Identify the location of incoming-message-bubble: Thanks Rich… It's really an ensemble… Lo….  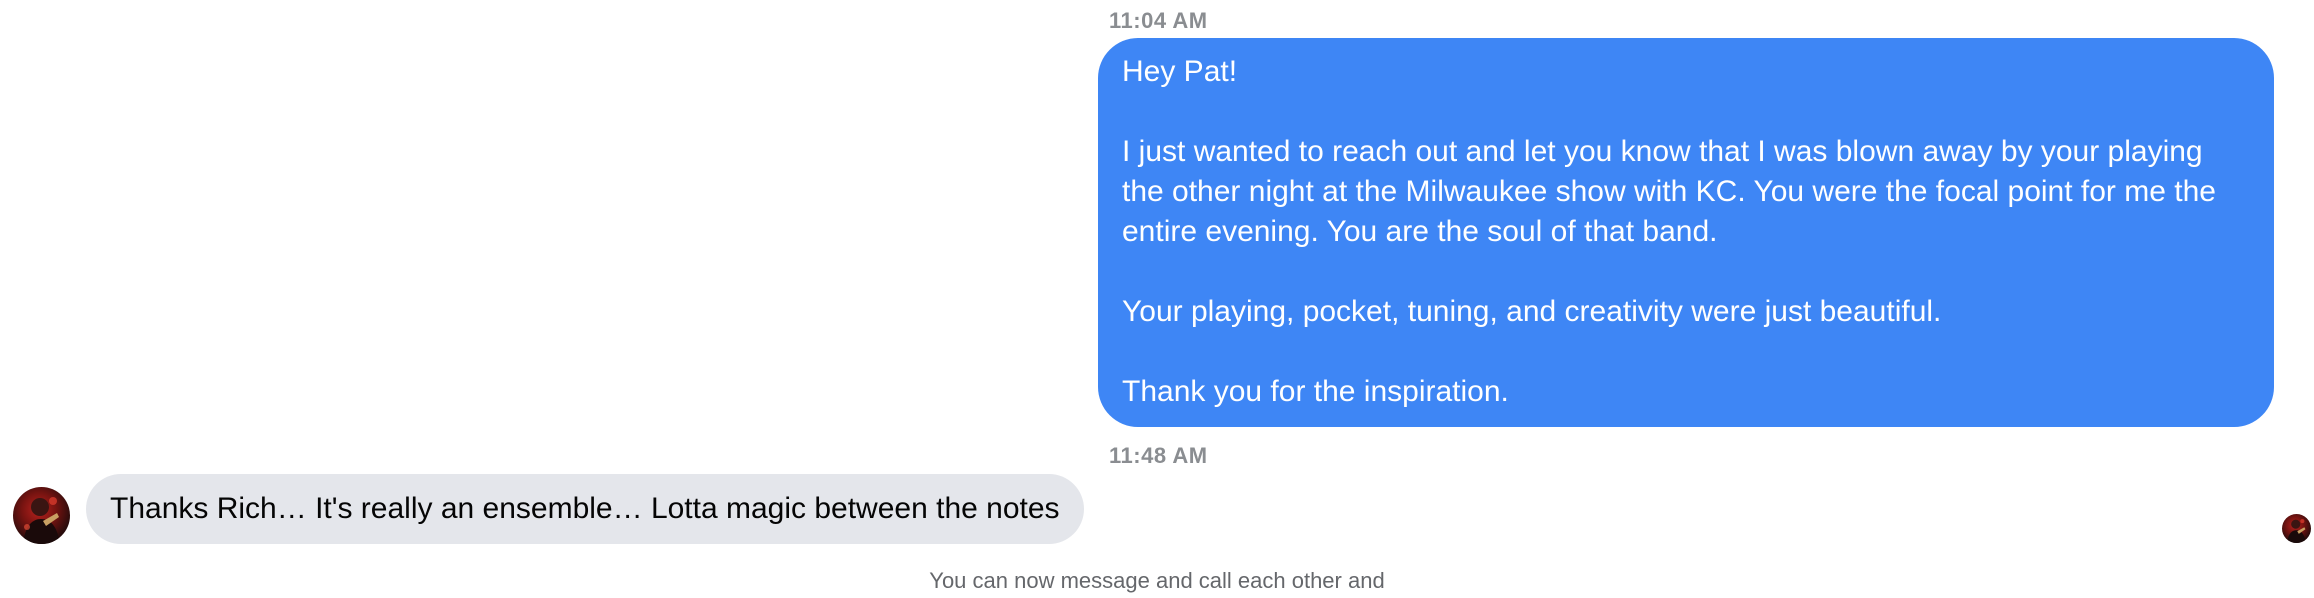
(585, 509).